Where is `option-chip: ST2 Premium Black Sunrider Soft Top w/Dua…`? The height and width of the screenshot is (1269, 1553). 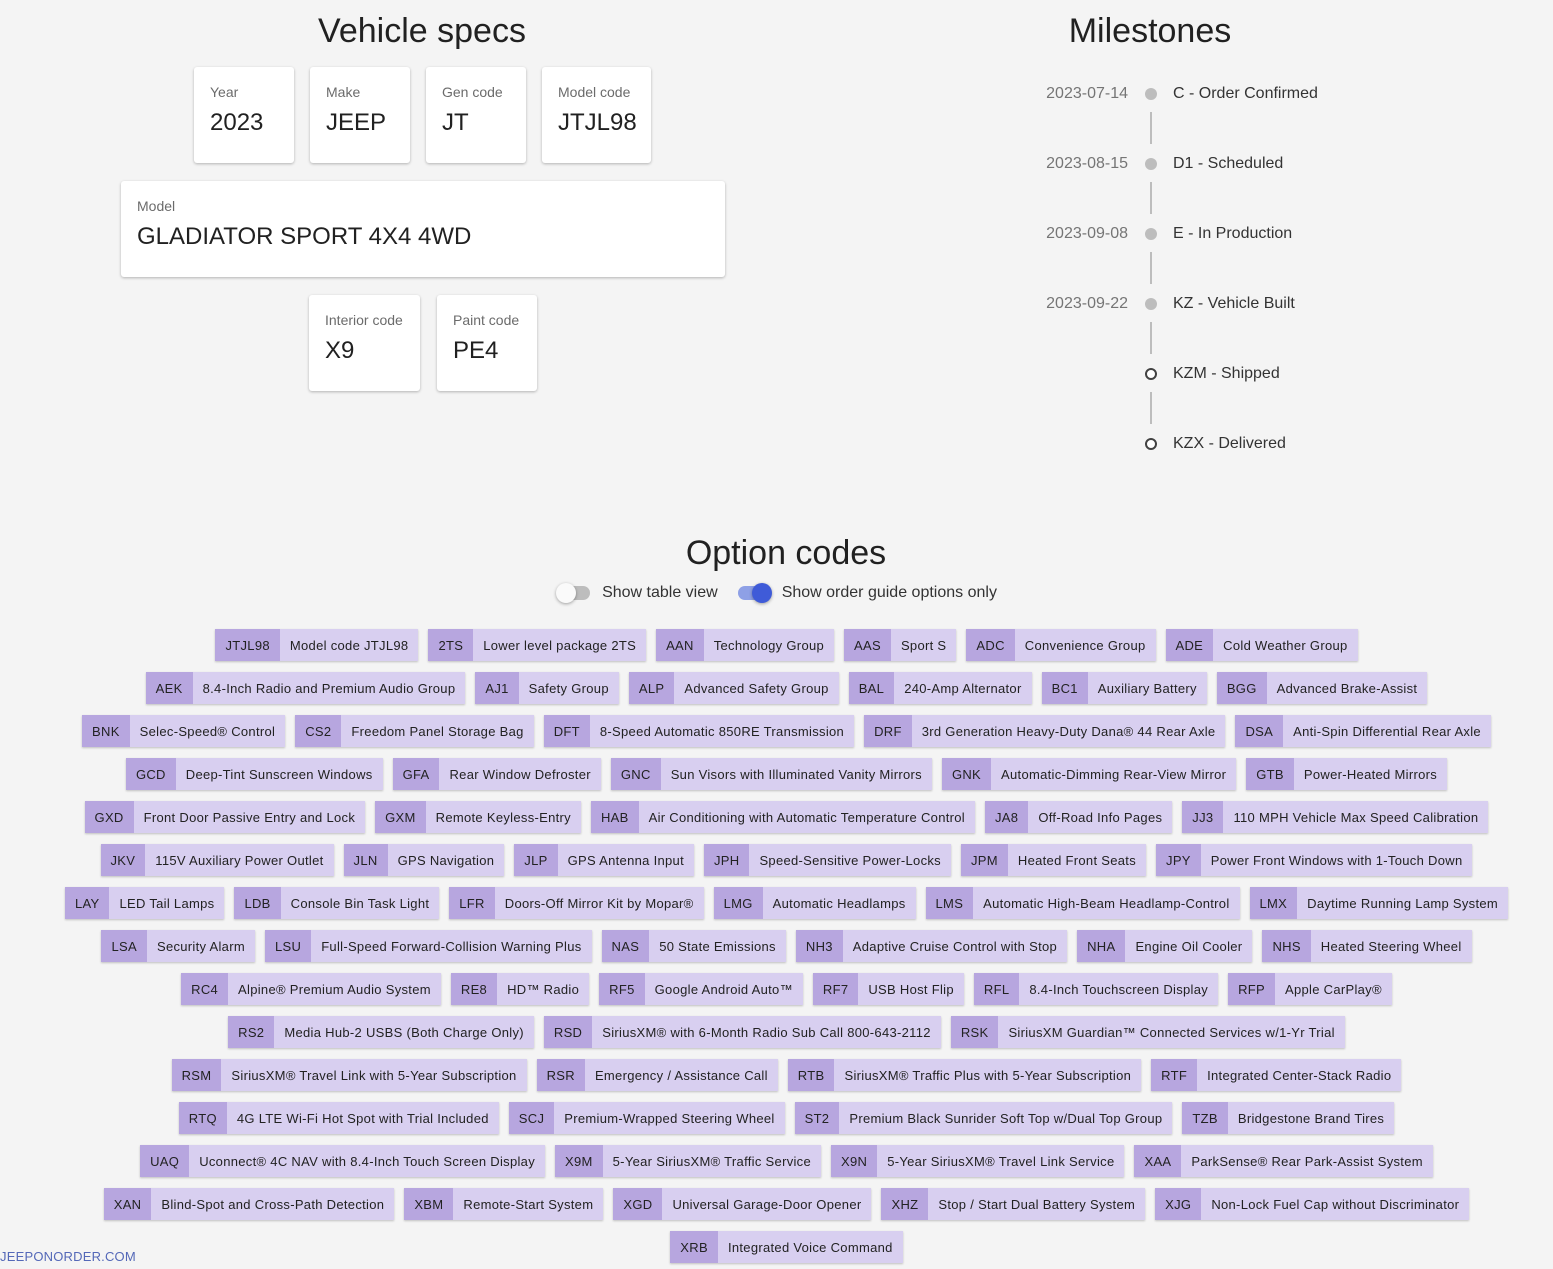 option-chip: ST2 Premium Black Sunrider Soft Top w/Dua… is located at coordinates (983, 1118).